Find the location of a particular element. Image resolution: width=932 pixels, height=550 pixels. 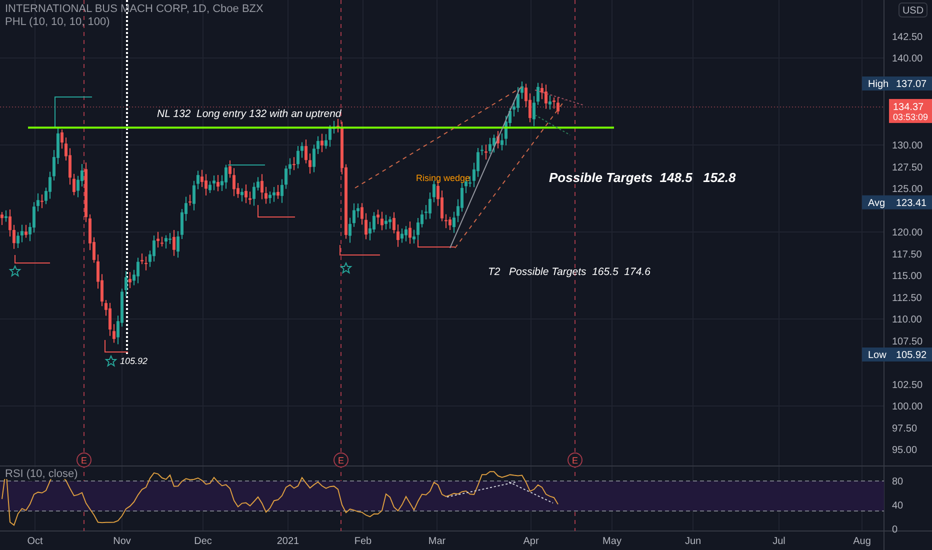

price-note: 105.92 is located at coordinates (134, 361).